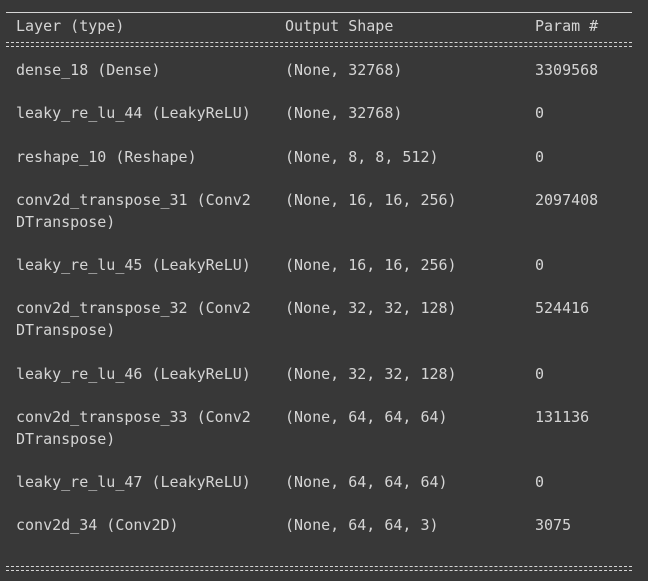 This screenshot has height=581, width=648. What do you see at coordinates (88, 70) in the screenshot?
I see `layer-name: dense_18 (Dense)` at bounding box center [88, 70].